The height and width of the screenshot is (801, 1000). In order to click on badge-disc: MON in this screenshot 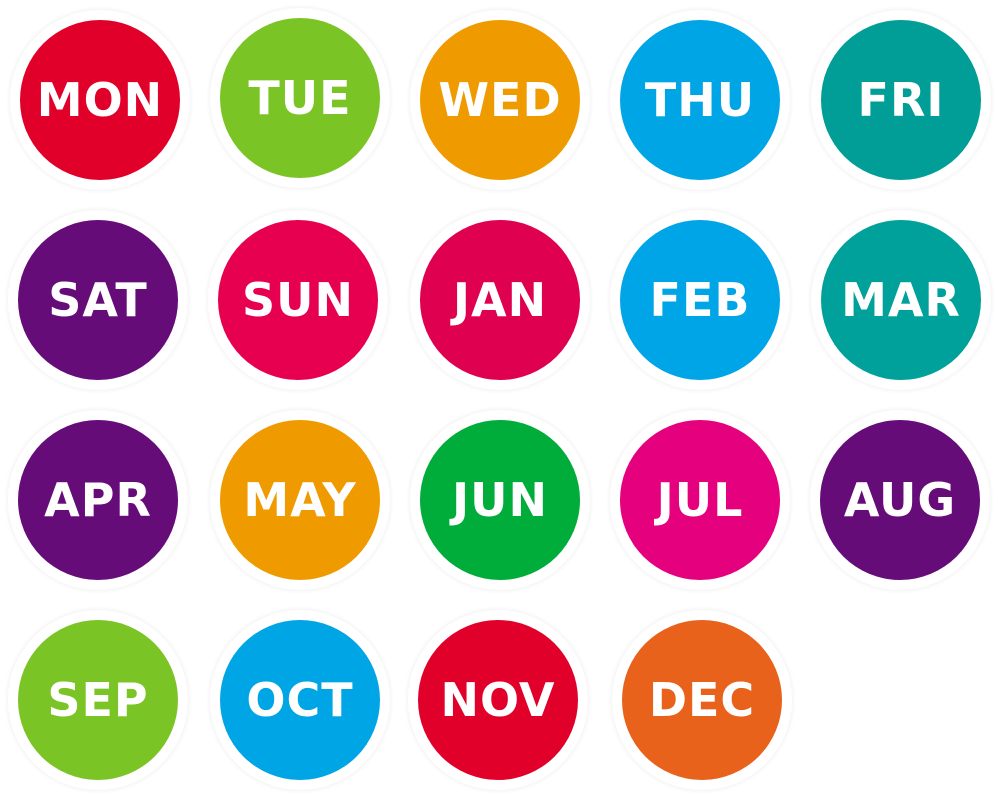, I will do `click(100, 100)`.